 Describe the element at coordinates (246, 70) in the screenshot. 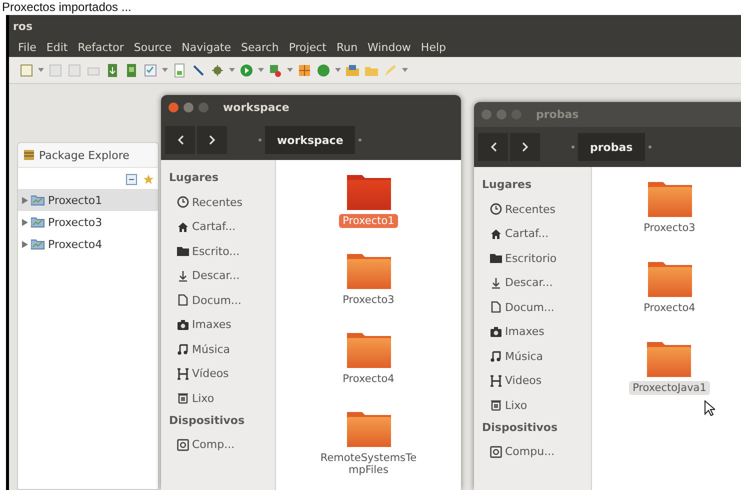

I see `run-icon` at that location.